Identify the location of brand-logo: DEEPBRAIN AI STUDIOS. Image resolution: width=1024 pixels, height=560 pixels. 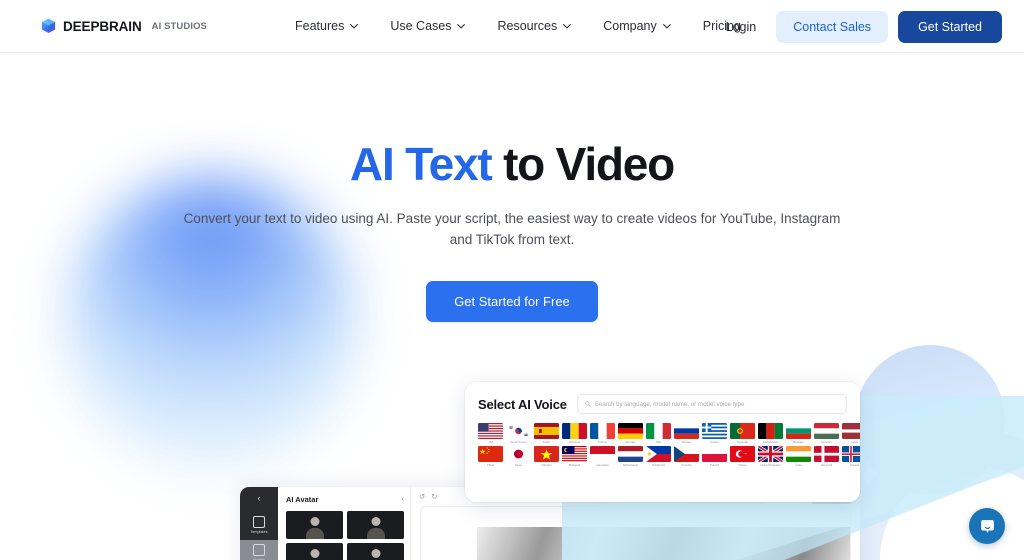
(124, 26).